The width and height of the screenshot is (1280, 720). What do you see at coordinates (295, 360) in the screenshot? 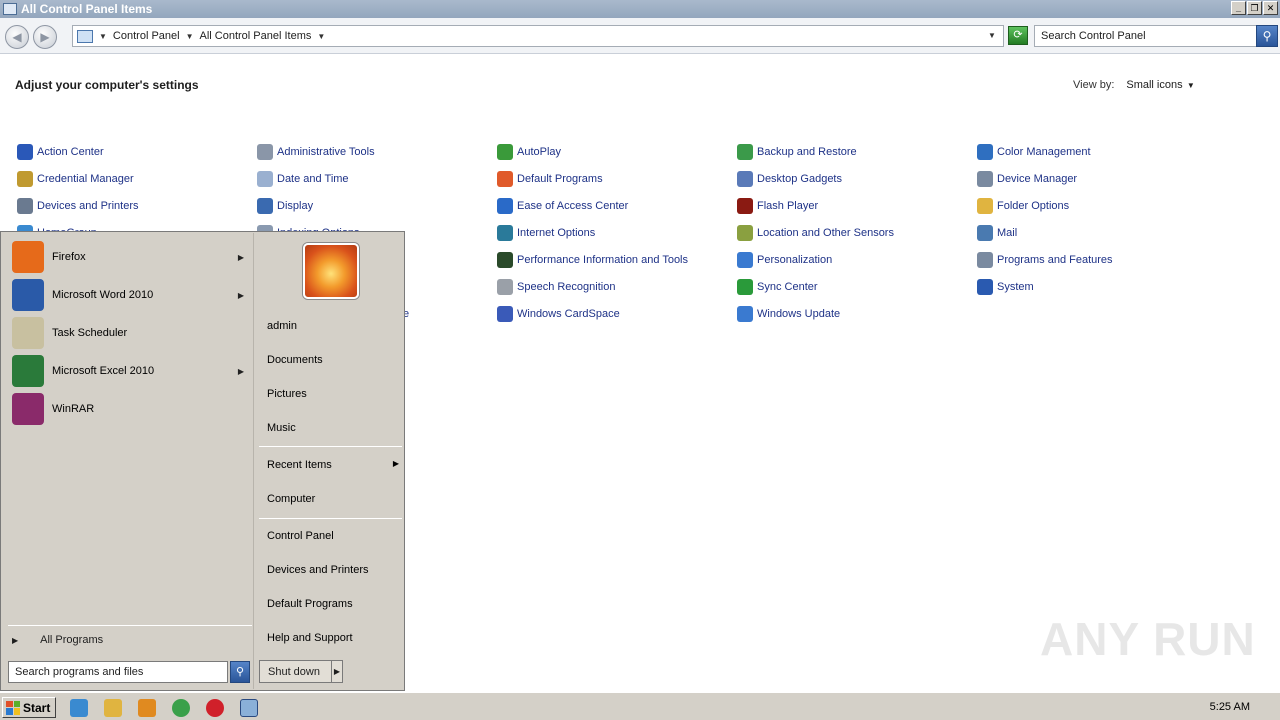
I see `documents-link: Documents` at bounding box center [295, 360].